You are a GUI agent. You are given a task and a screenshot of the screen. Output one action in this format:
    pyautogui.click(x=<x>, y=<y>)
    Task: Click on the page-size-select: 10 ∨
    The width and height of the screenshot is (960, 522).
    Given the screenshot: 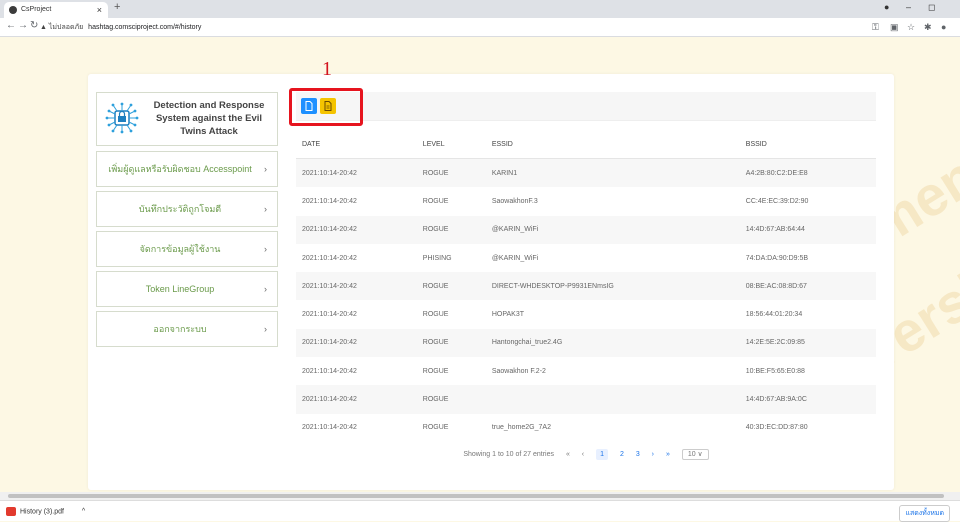 What is the action you would take?
    pyautogui.click(x=695, y=454)
    